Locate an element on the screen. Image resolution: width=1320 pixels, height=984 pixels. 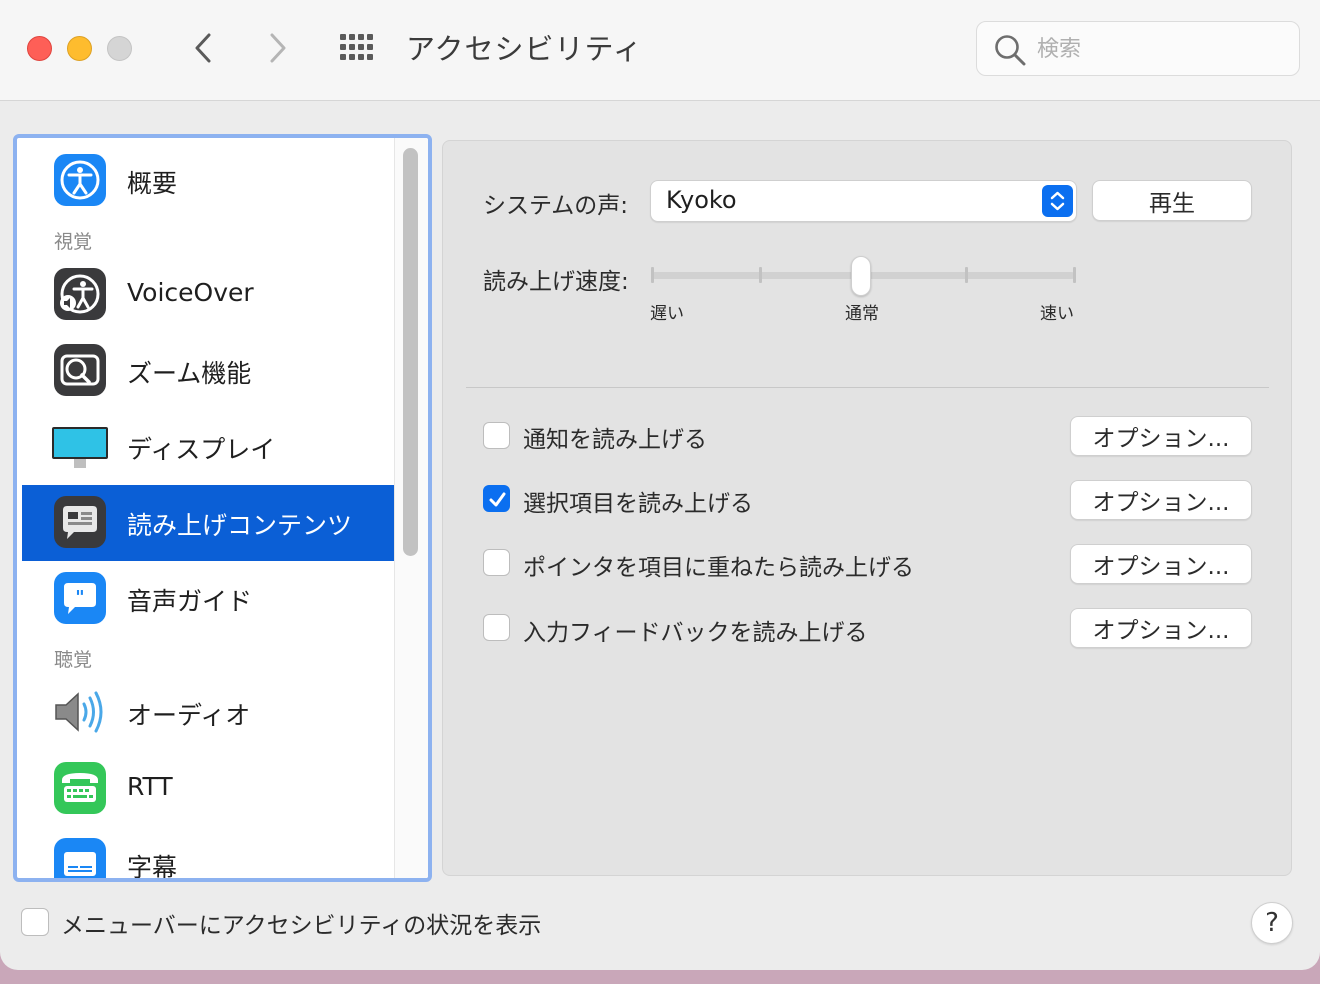
sidebar-item-descriptions: " 音声ガイド is located at coordinates (208, 599).